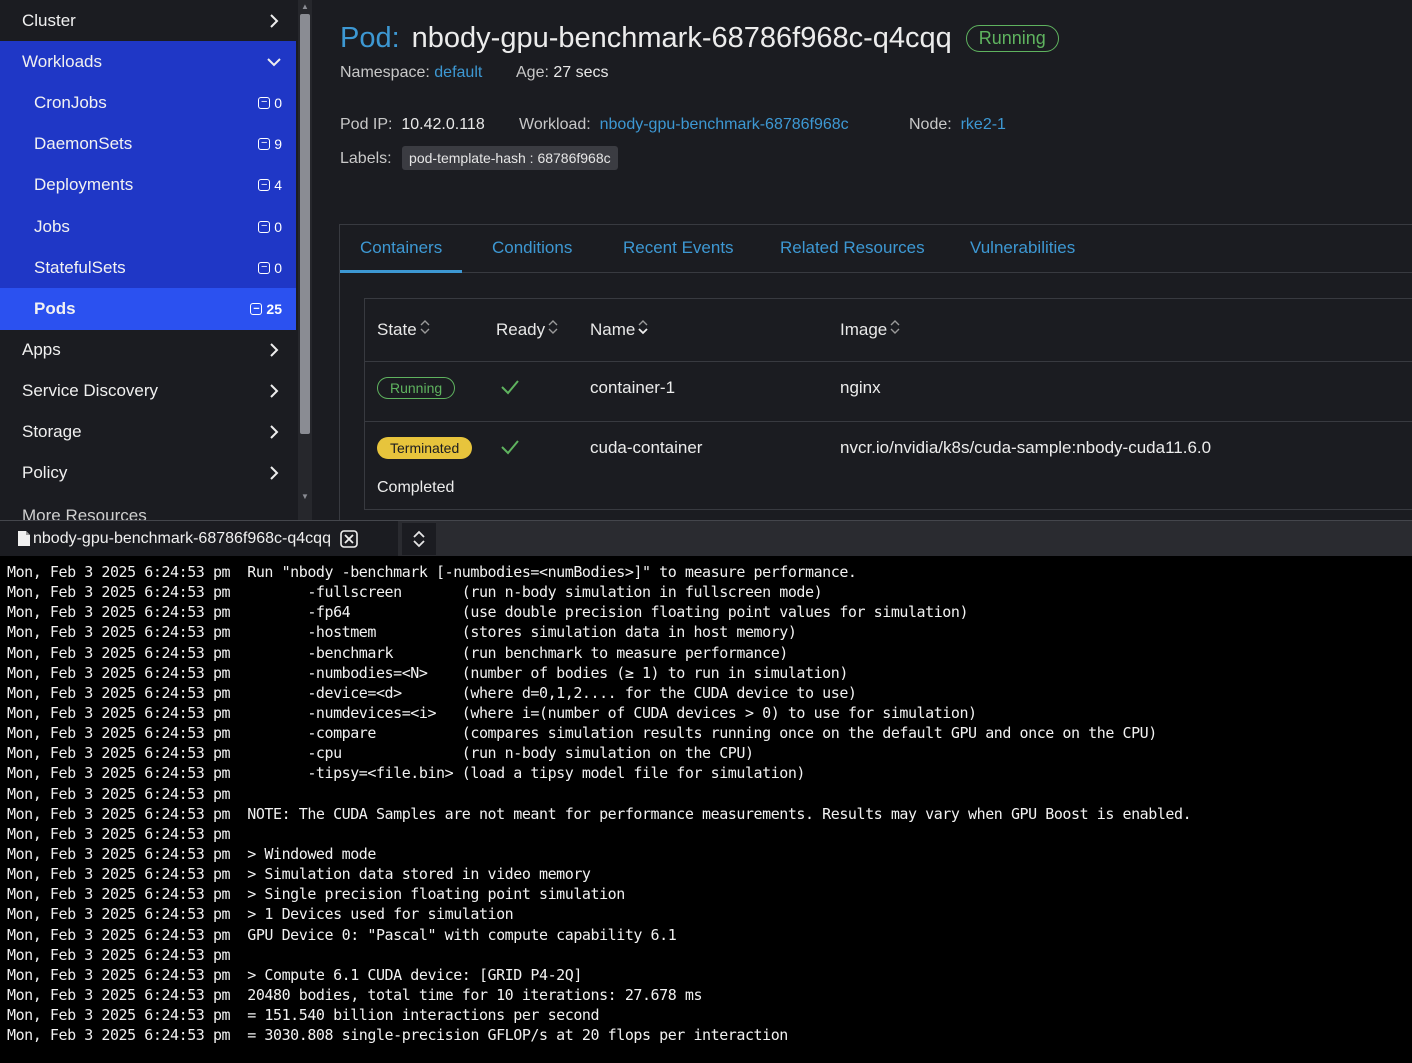  Describe the element at coordinates (633, 387) in the screenshot. I see `container-name: container-1` at that location.